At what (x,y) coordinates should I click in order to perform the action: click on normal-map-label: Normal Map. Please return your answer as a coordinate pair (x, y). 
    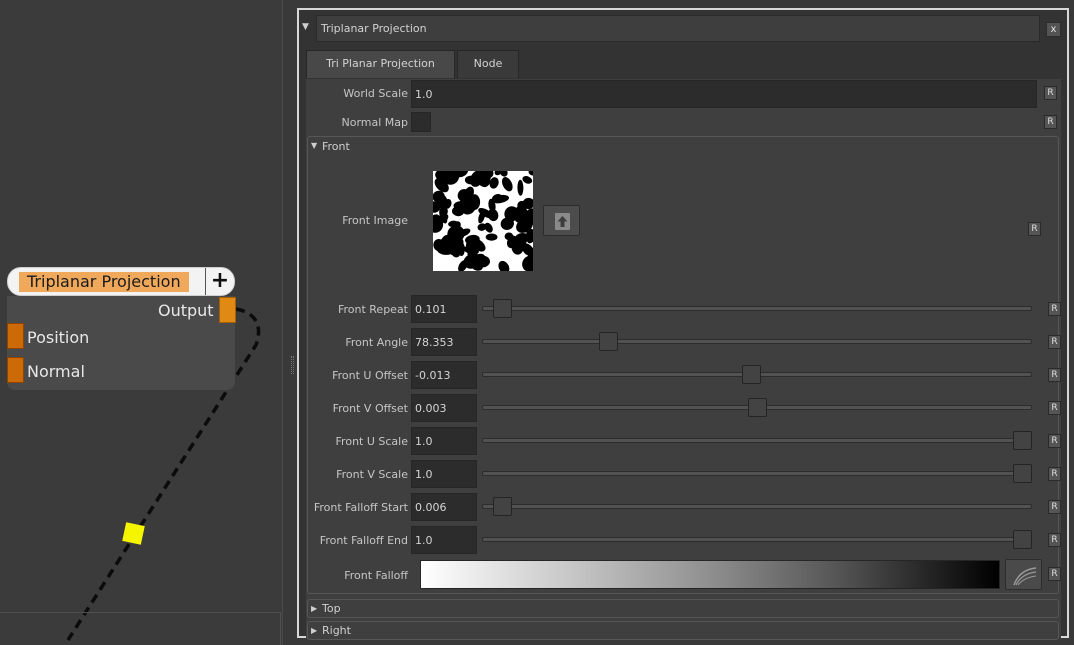
    Looking at the image, I should click on (374, 122).